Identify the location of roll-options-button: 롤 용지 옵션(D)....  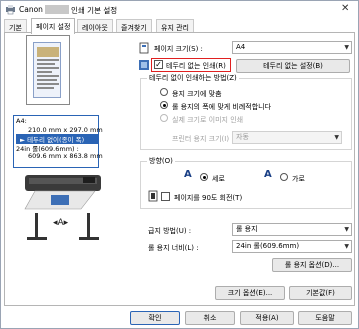
(312, 265).